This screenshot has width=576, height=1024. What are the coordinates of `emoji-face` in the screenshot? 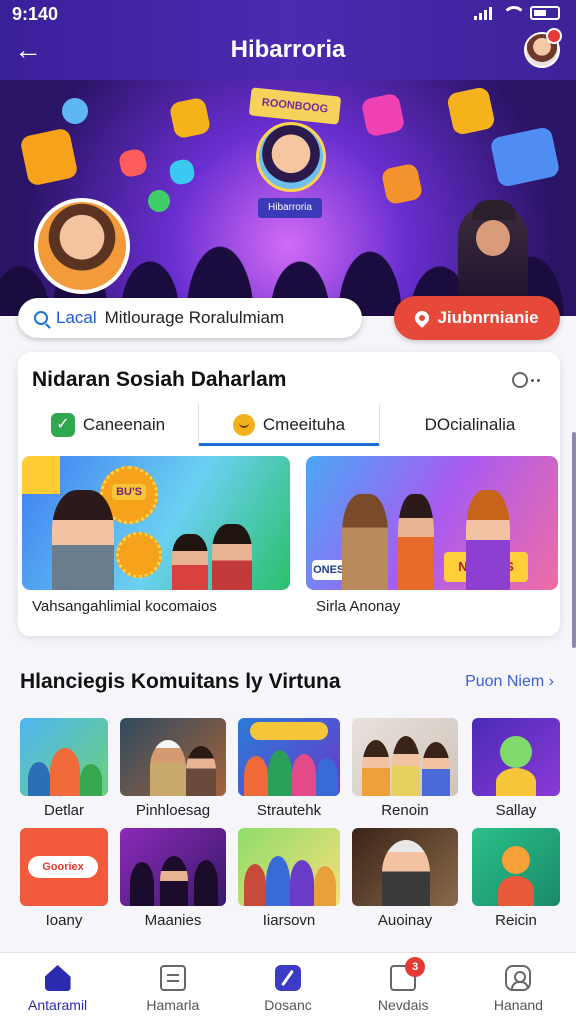 It's located at (41, 475).